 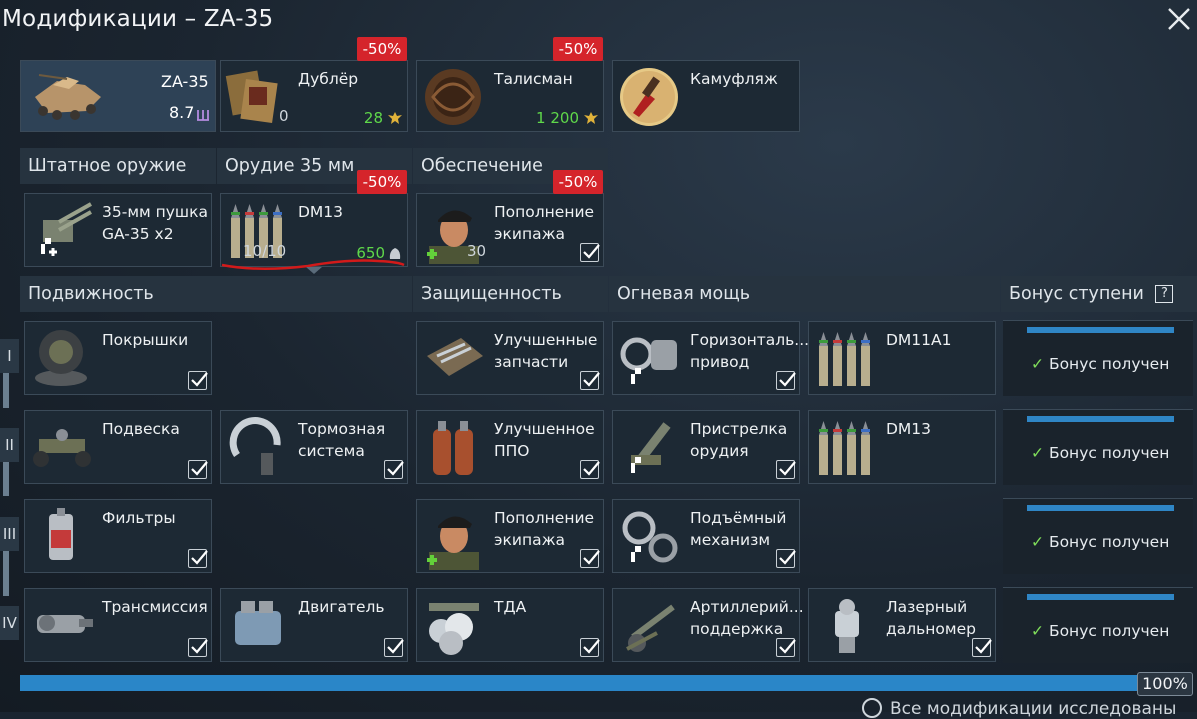 I want to click on backup-price: 28, so click(x=373, y=118).